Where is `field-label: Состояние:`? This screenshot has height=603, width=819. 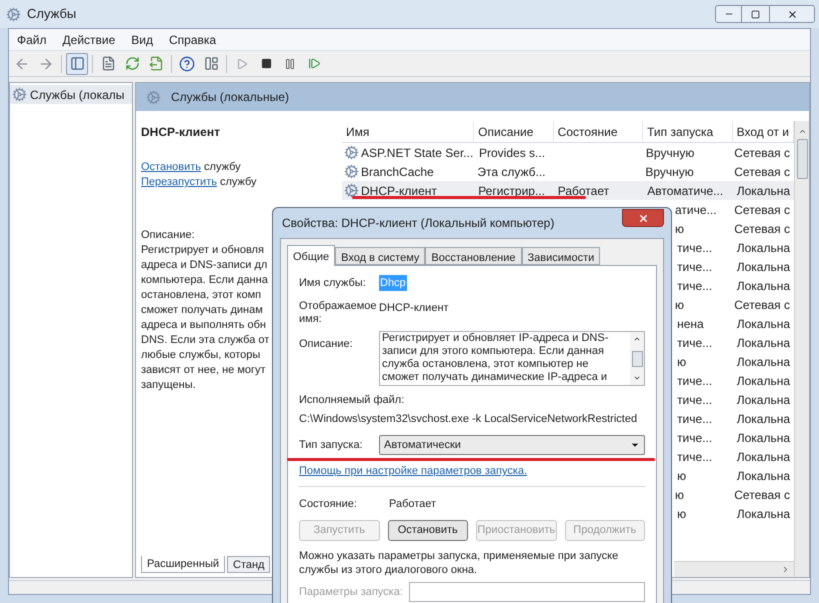 field-label: Состояние: is located at coordinates (328, 504).